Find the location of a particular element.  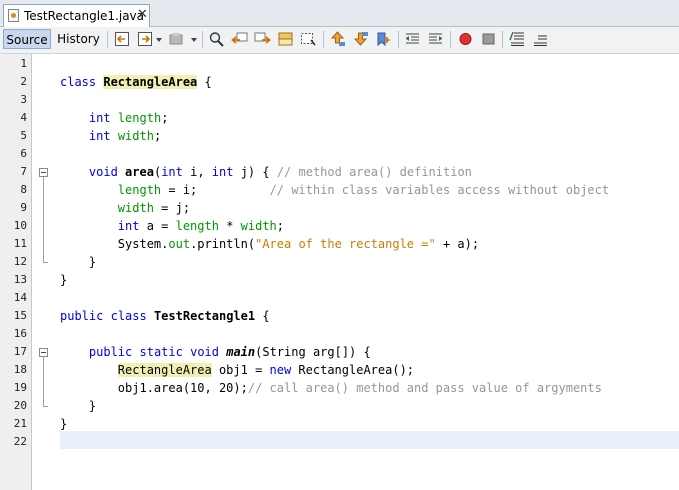

code-method-name: area is located at coordinates (139, 172).